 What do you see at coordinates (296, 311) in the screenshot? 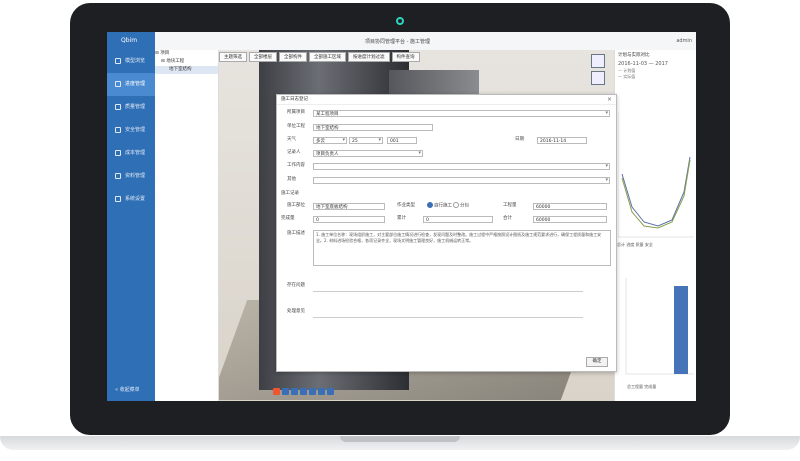
I see `handle-label: 处理意见` at bounding box center [296, 311].